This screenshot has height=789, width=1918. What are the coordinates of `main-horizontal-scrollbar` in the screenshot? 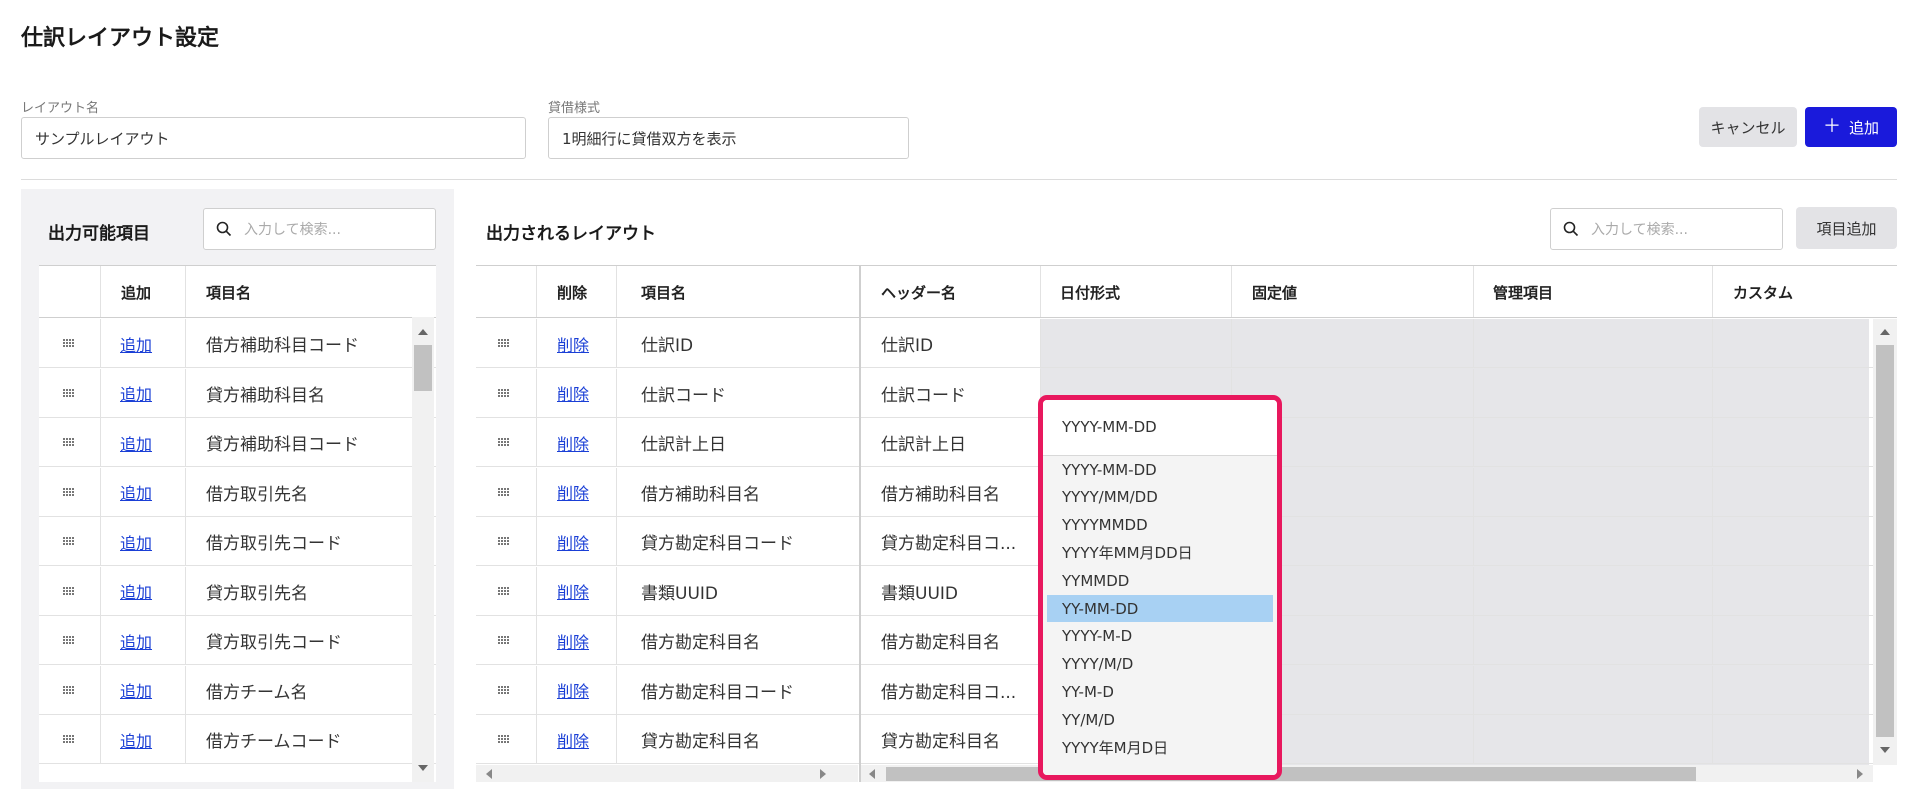 It's located at (1367, 773).